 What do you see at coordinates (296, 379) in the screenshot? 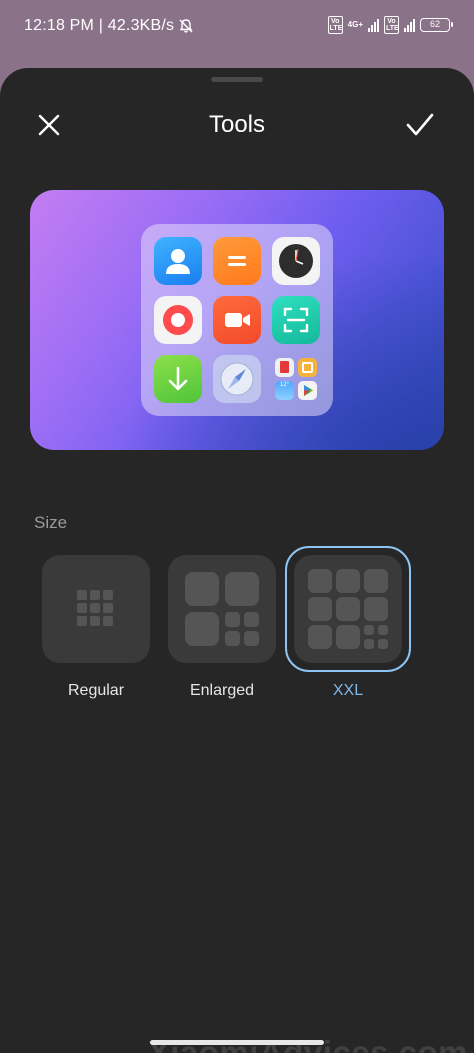
I see `mini-apps-folder: 12°` at bounding box center [296, 379].